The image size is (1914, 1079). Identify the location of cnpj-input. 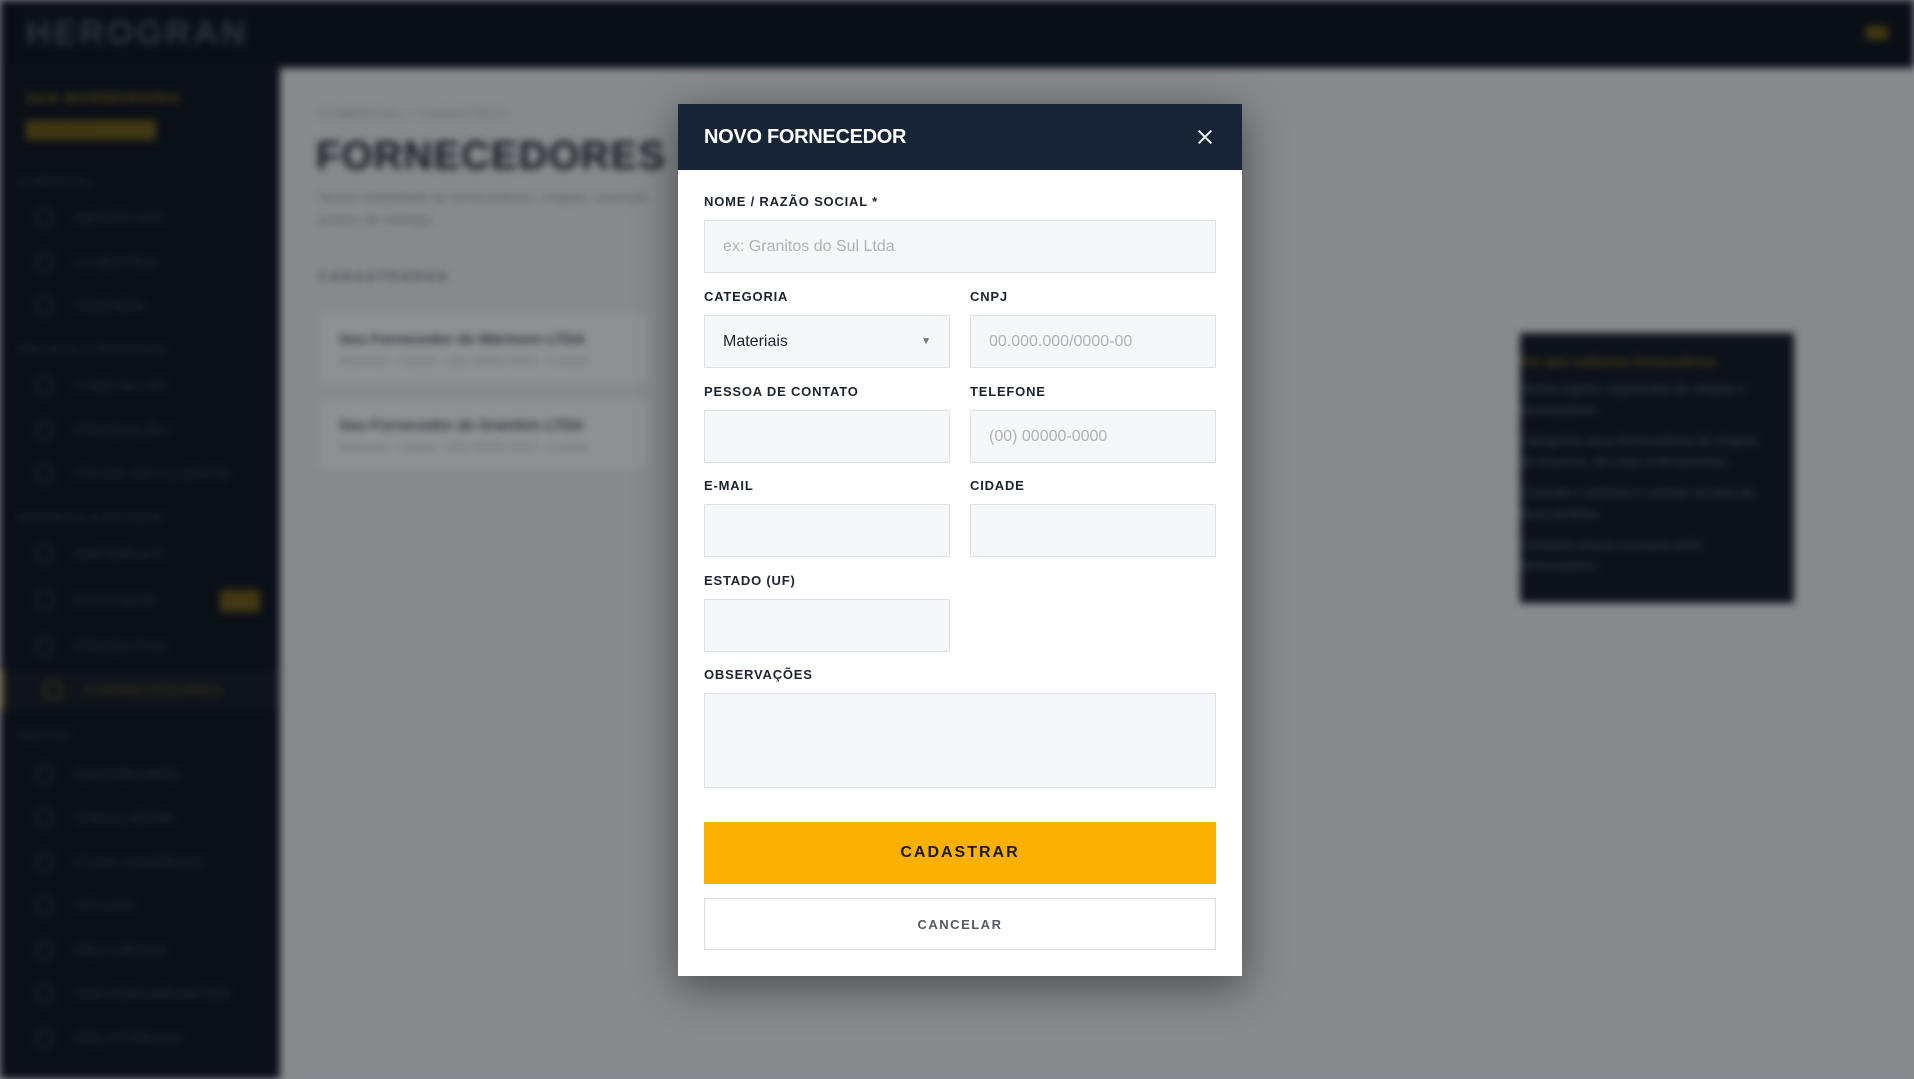
(1093, 341).